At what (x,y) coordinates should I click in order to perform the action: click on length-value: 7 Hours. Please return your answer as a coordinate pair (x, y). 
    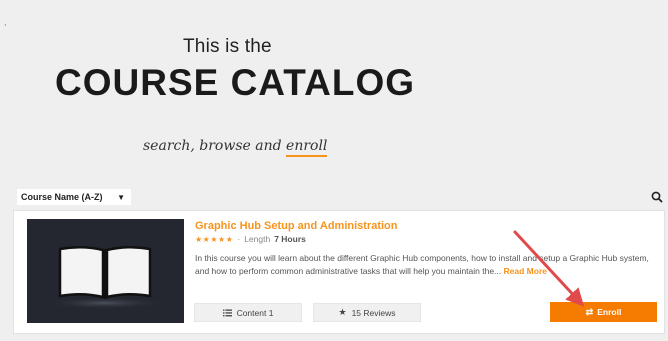
    Looking at the image, I should click on (290, 239).